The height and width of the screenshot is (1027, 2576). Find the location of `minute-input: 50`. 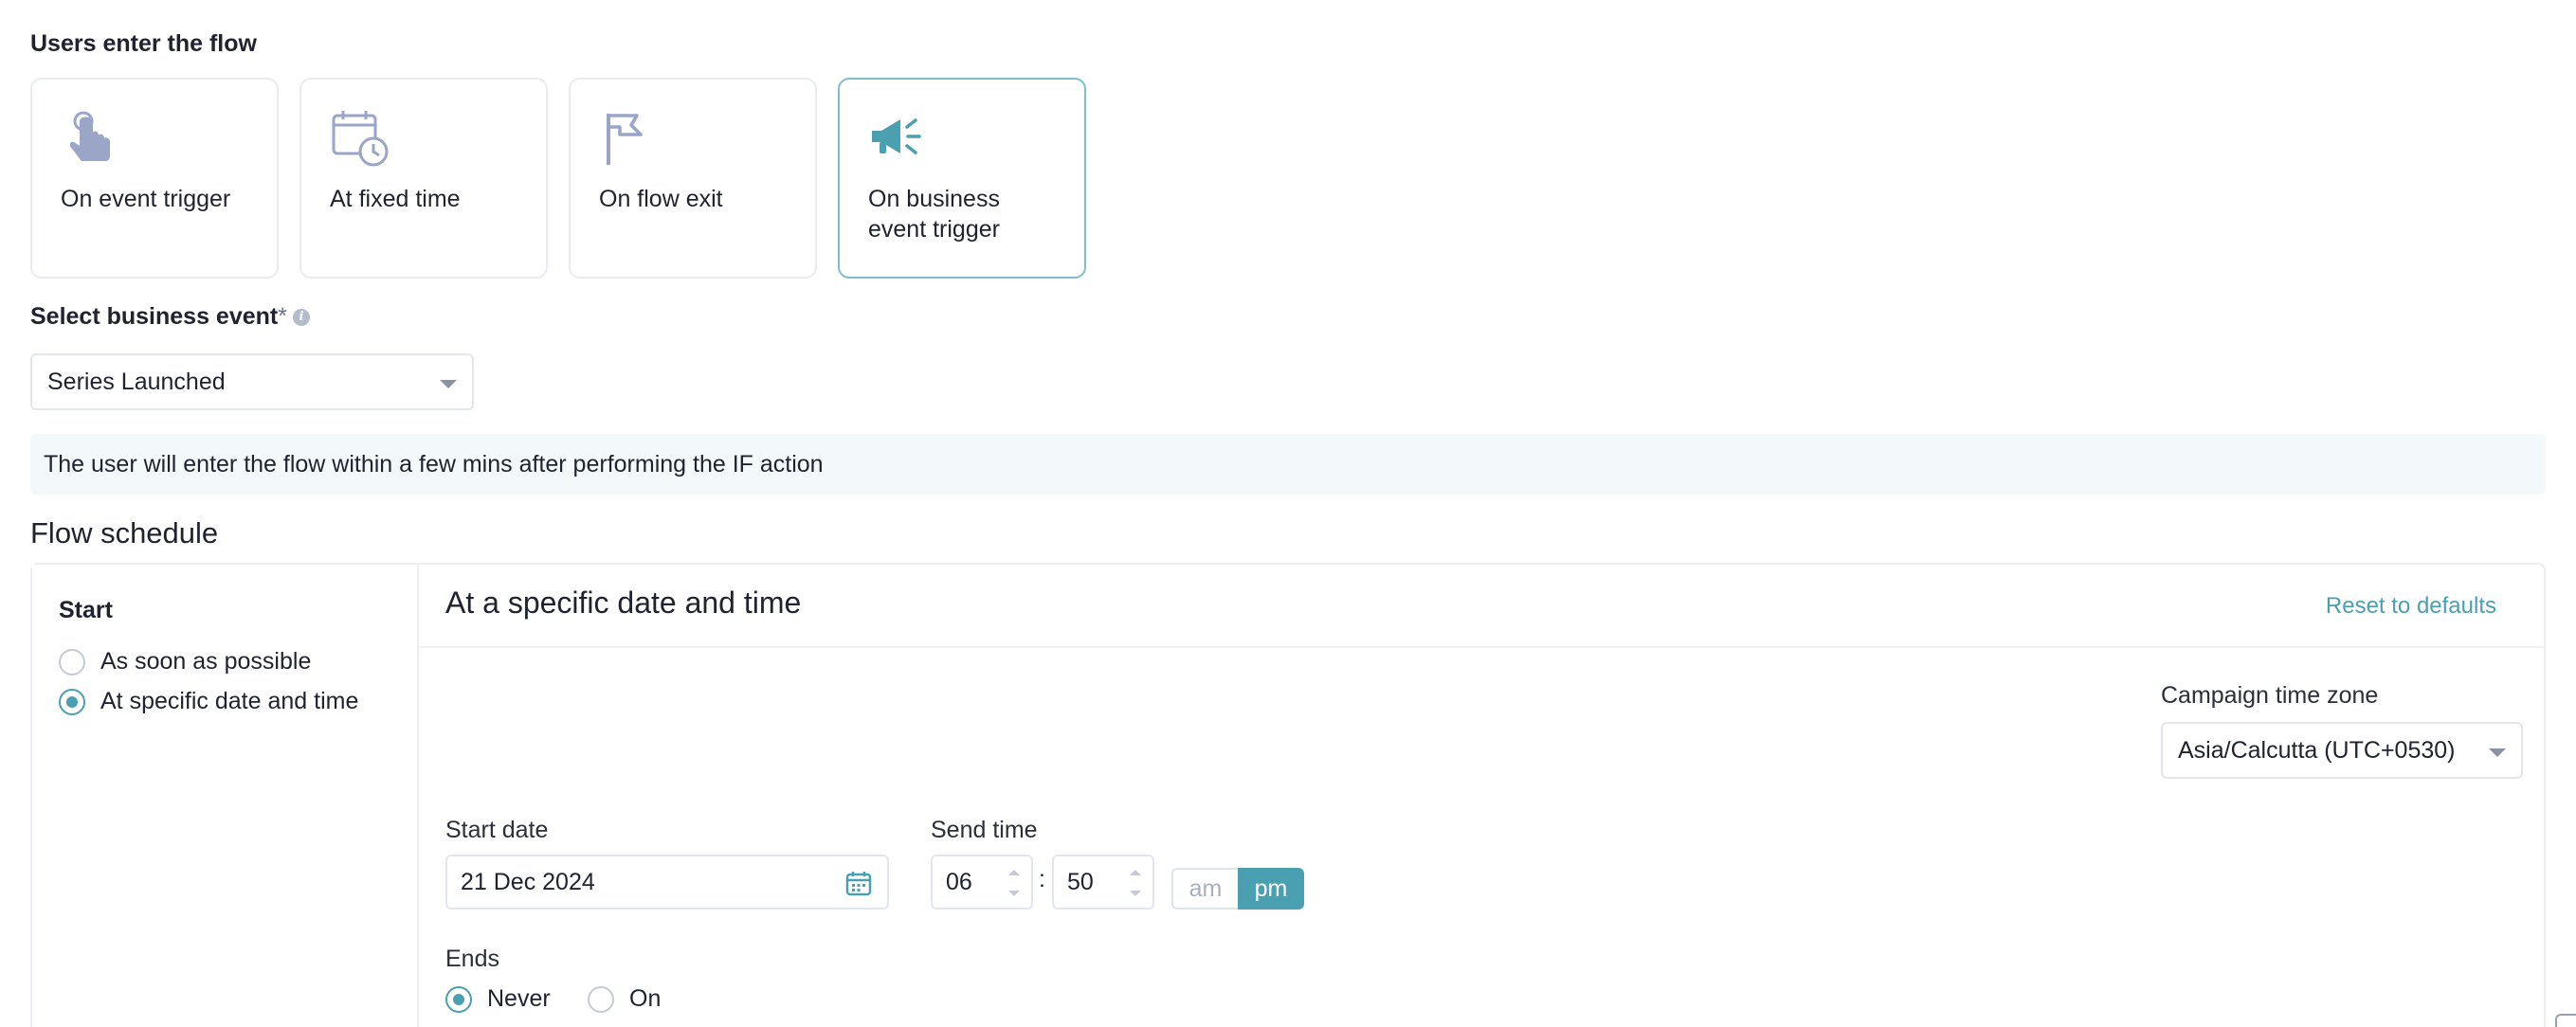

minute-input: 50 is located at coordinates (1103, 882).